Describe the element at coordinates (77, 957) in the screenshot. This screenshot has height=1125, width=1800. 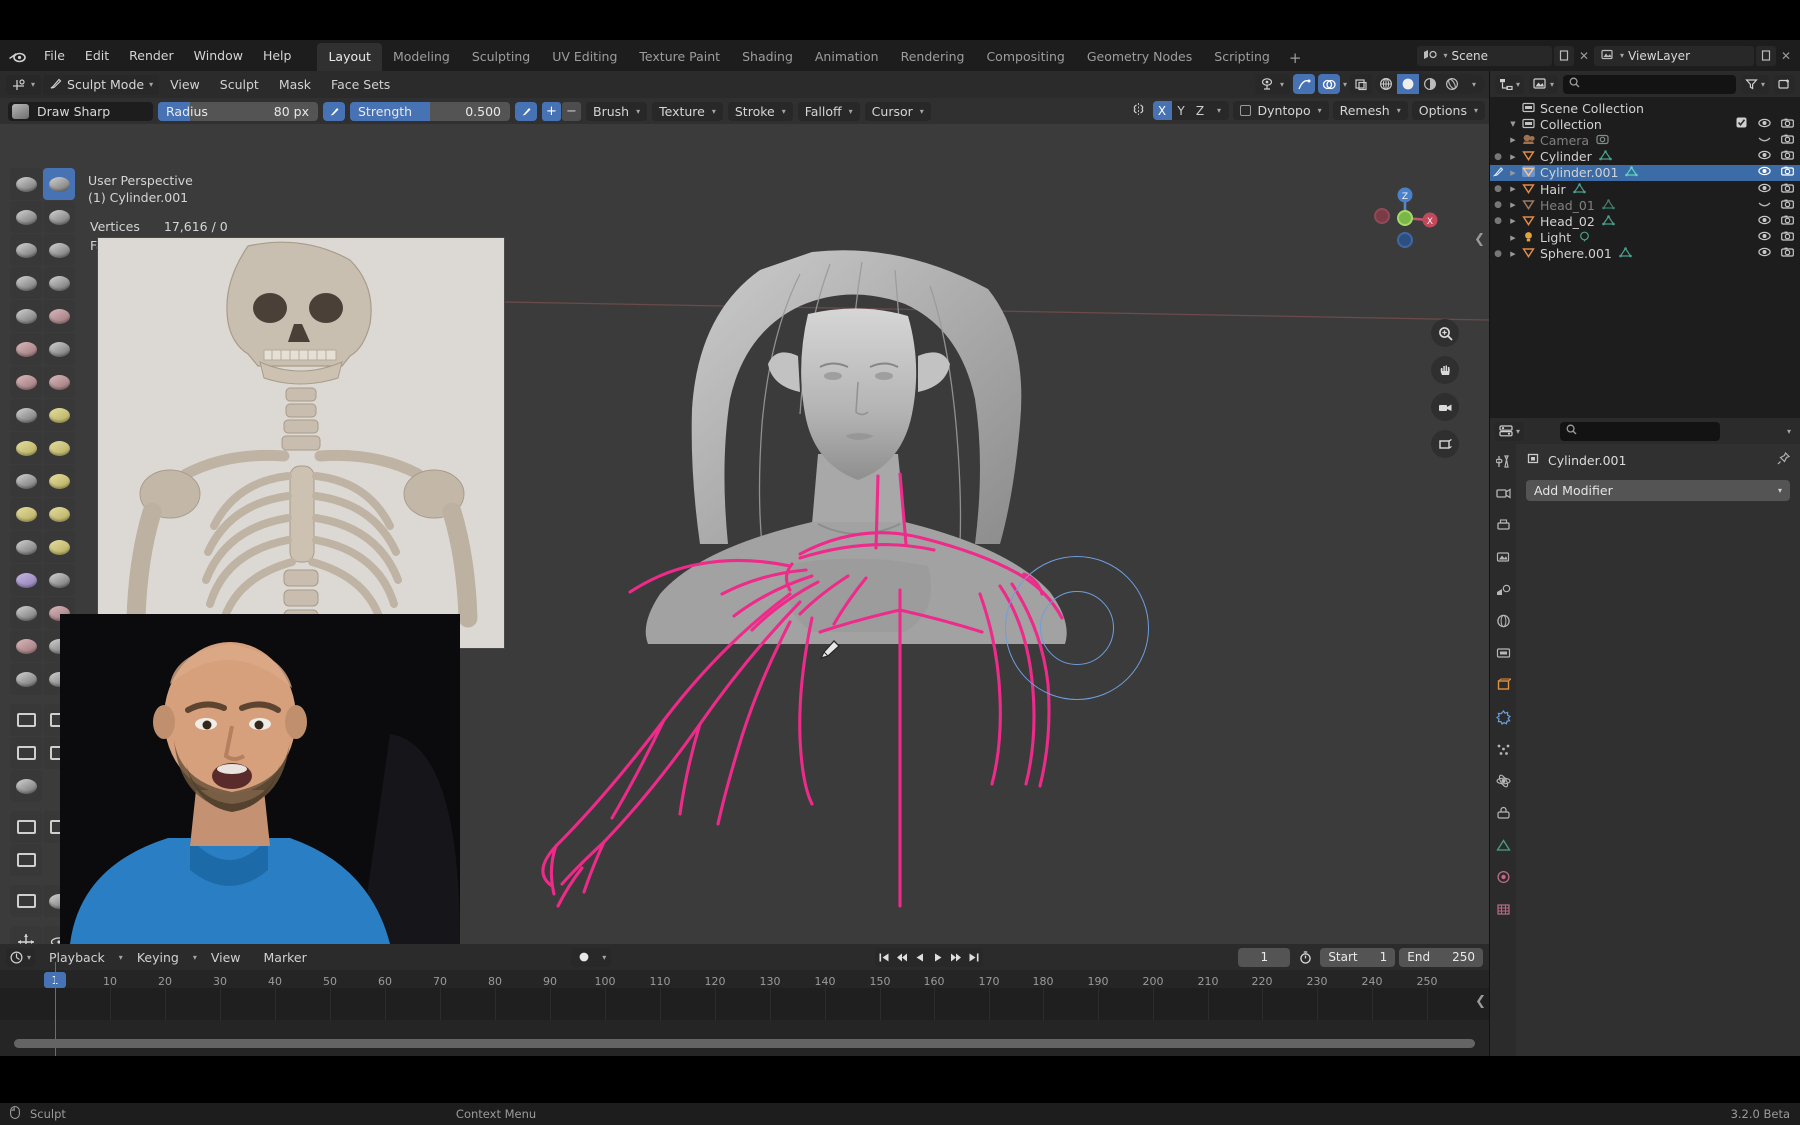
I see `timeline-menu-playback: Playback` at that location.